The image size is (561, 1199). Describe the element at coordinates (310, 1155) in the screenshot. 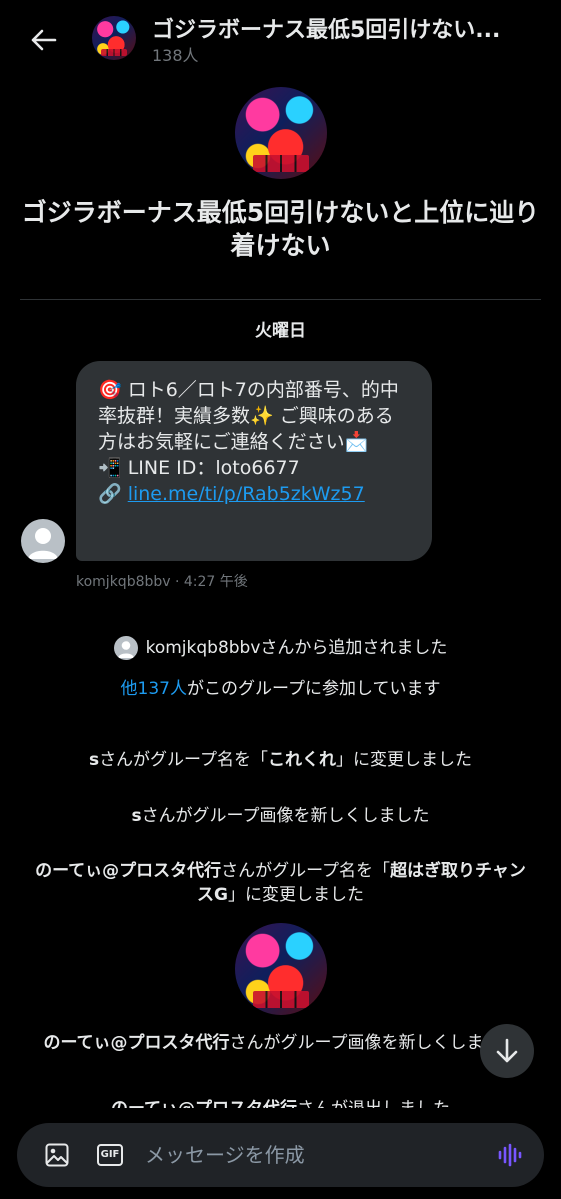

I see `message-input` at that location.